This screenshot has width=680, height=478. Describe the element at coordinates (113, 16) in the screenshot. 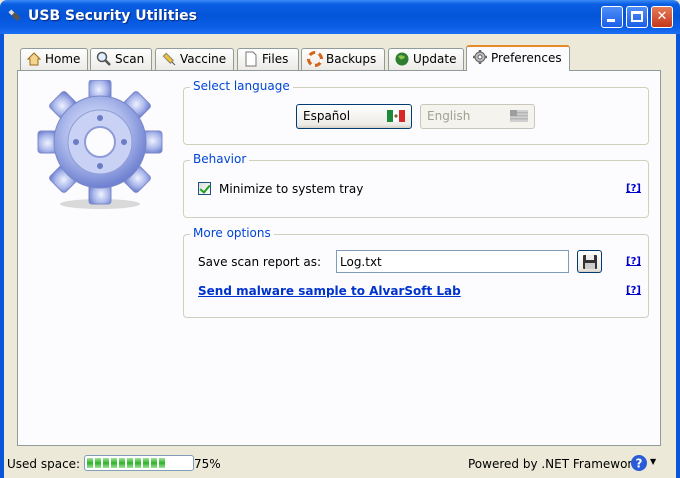

I see `window-title: USB Security Utilities` at that location.